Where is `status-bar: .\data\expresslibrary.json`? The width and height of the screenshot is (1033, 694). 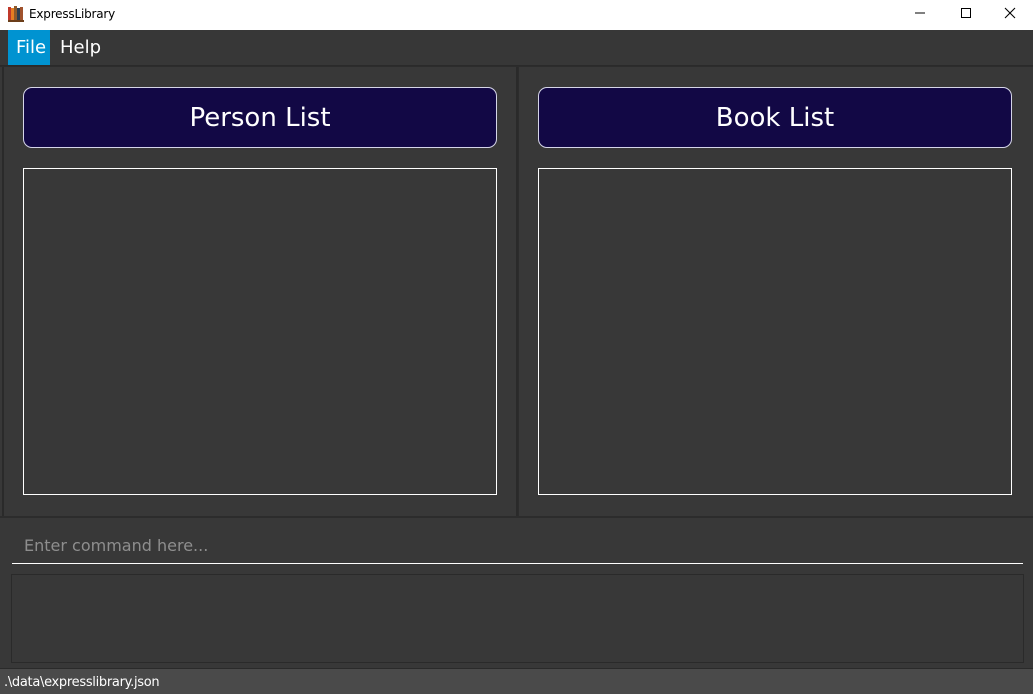
status-bar: .\data\expresslibrary.json is located at coordinates (516, 681).